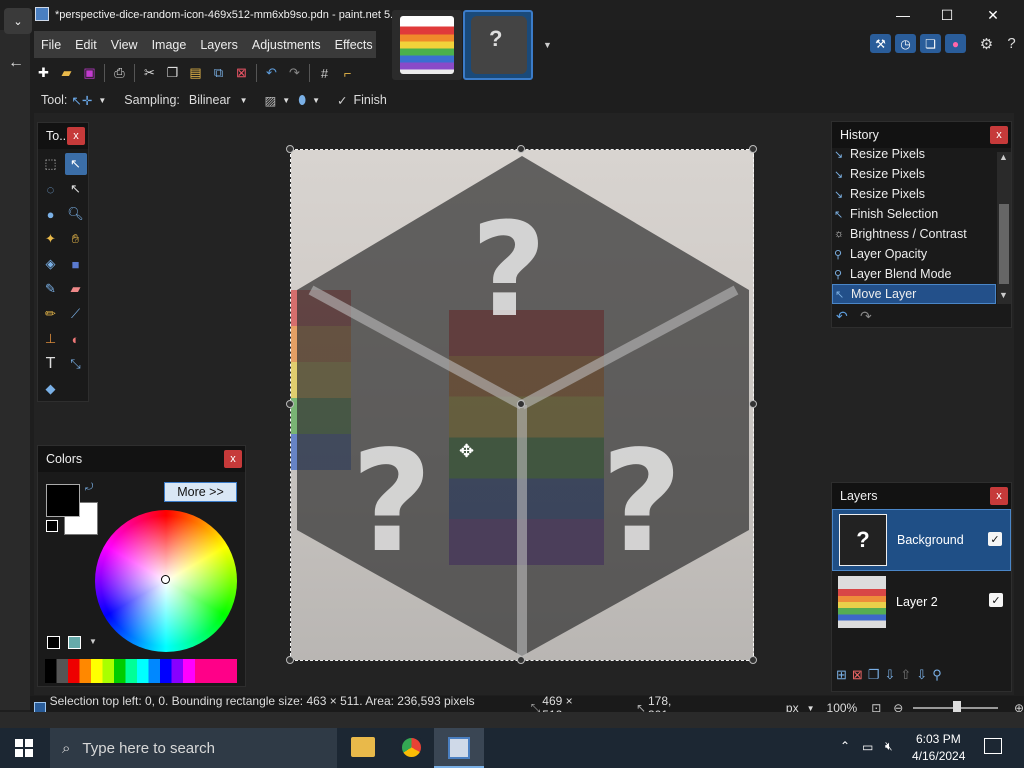 The height and width of the screenshot is (768, 1024). What do you see at coordinates (874, 675) in the screenshot?
I see `duplicate-layer-icon: ❐` at bounding box center [874, 675].